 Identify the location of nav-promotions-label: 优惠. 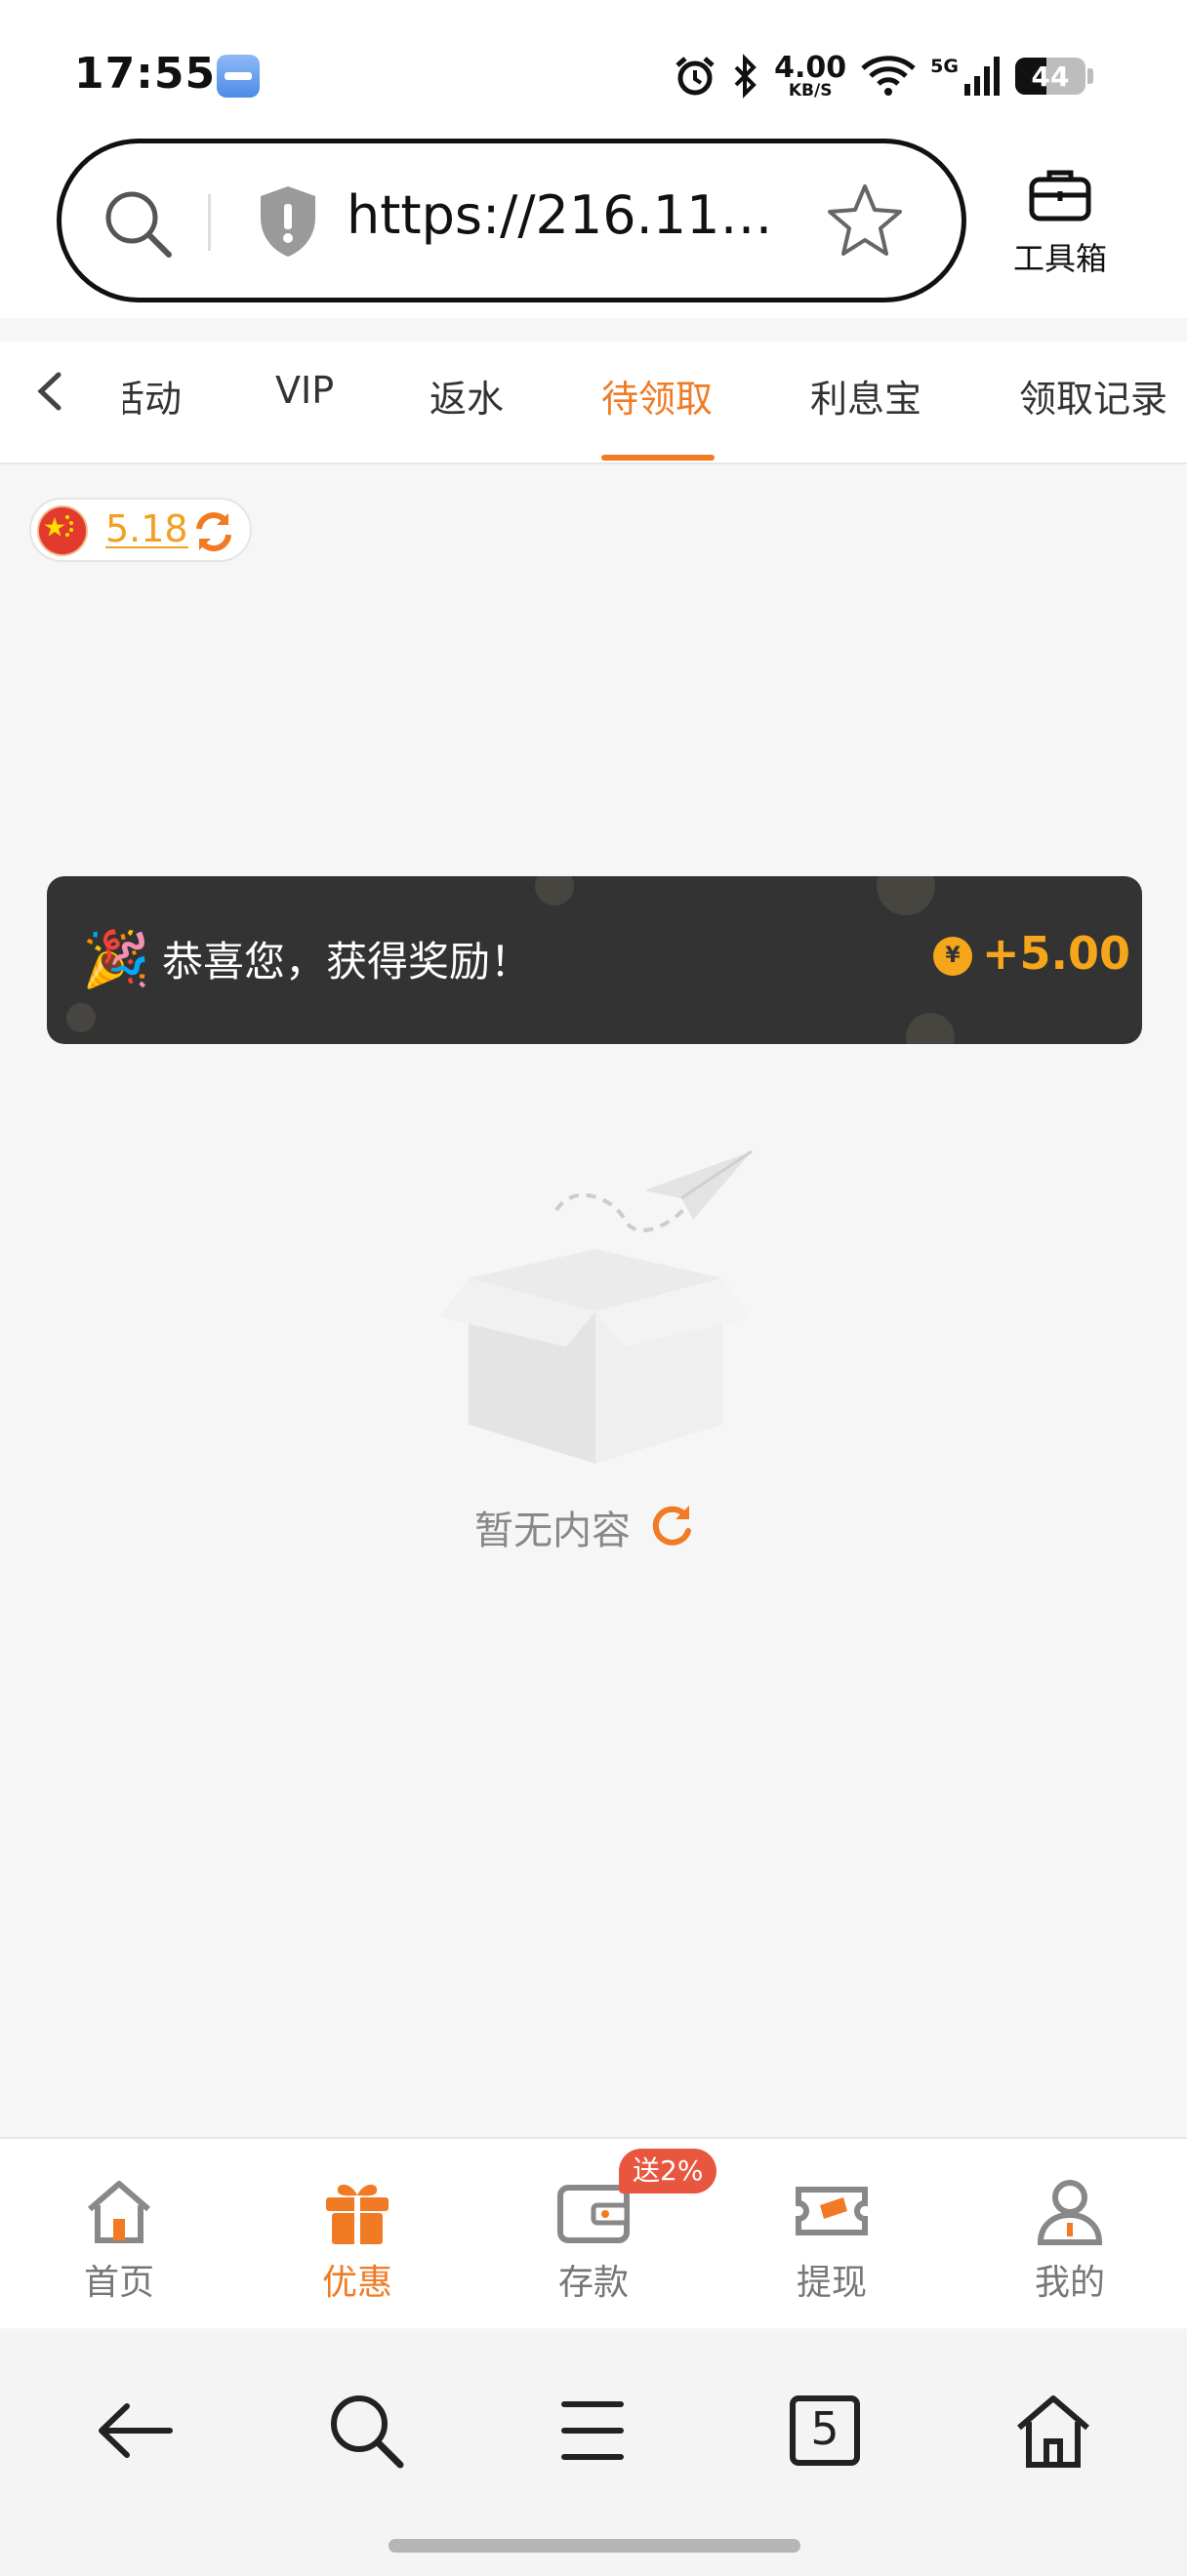
(356, 2283).